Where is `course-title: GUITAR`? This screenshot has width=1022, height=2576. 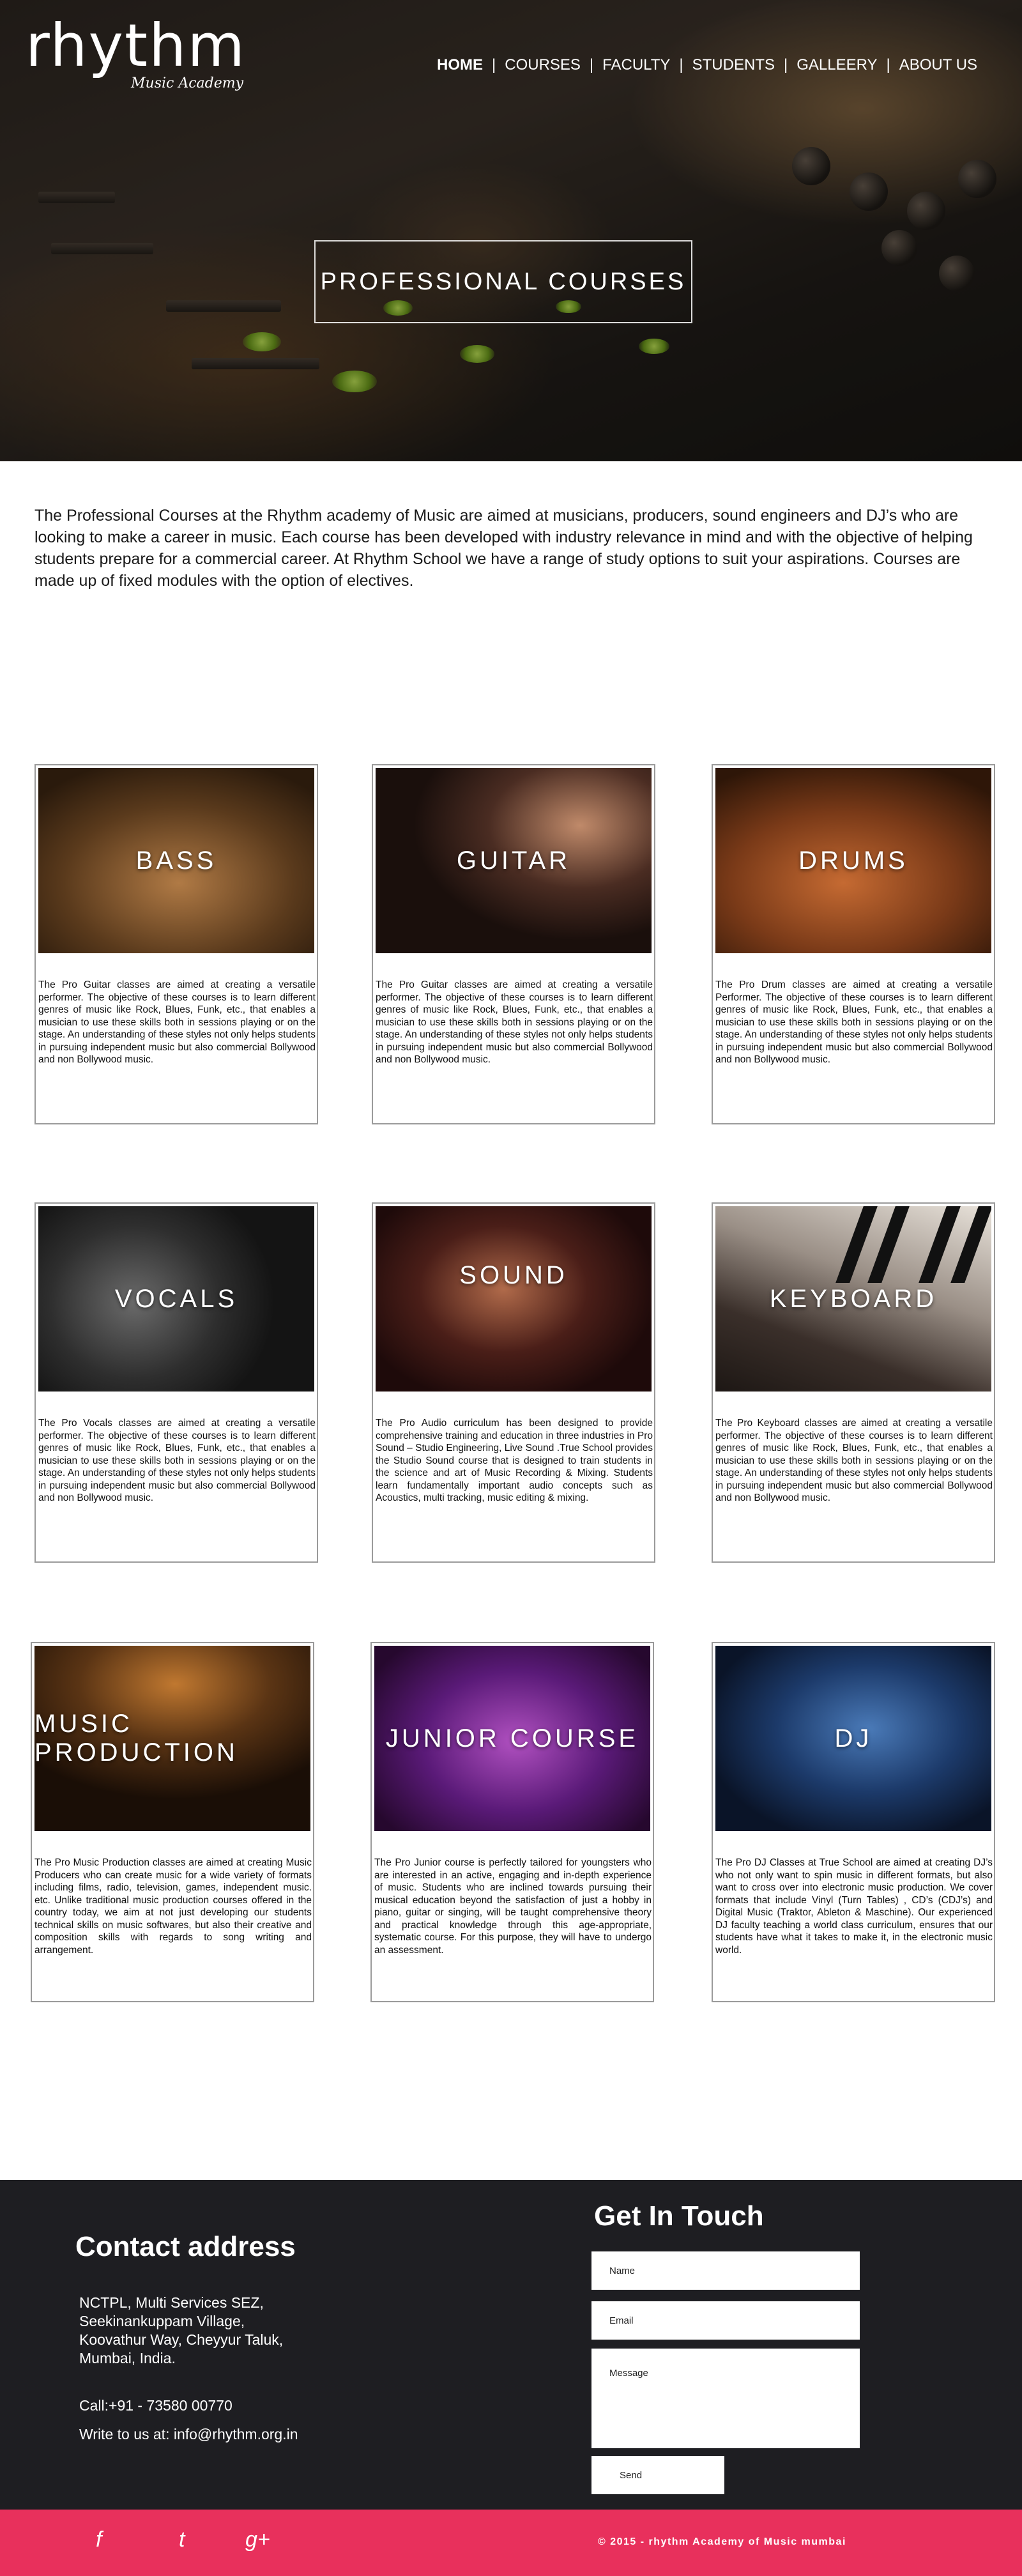
course-title: GUITAR is located at coordinates (513, 860).